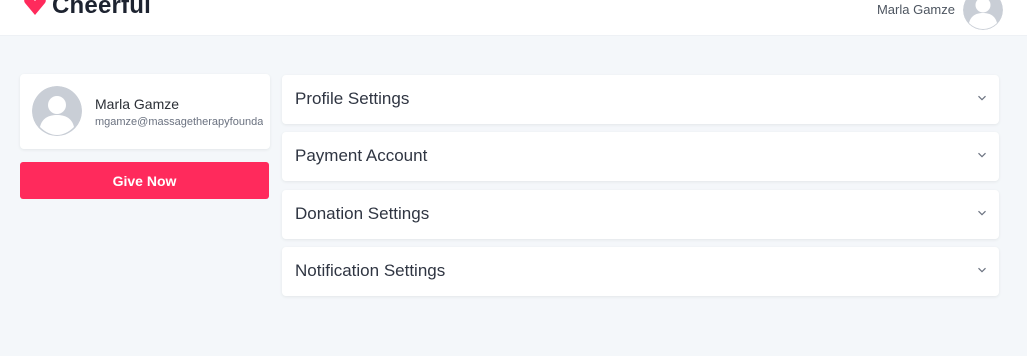  What do you see at coordinates (640, 214) in the screenshot?
I see `donation-settings-panel: Donation Settings` at bounding box center [640, 214].